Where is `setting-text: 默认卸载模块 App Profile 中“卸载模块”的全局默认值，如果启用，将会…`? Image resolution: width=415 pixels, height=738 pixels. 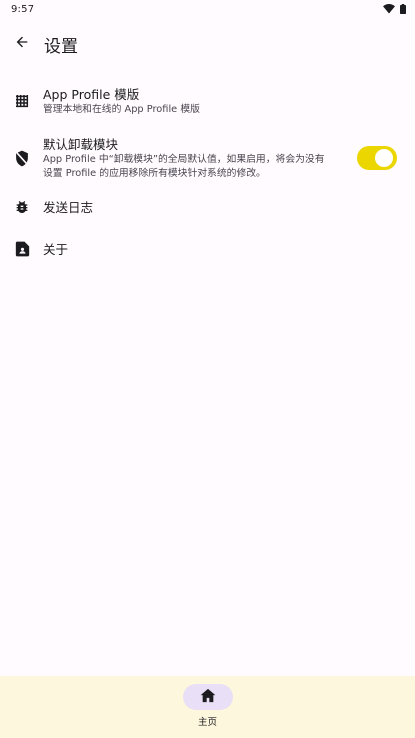 setting-text: 默认卸载模块 App Profile 中“卸载模块”的全局默认值，如果启用，将会… is located at coordinates (195, 158).